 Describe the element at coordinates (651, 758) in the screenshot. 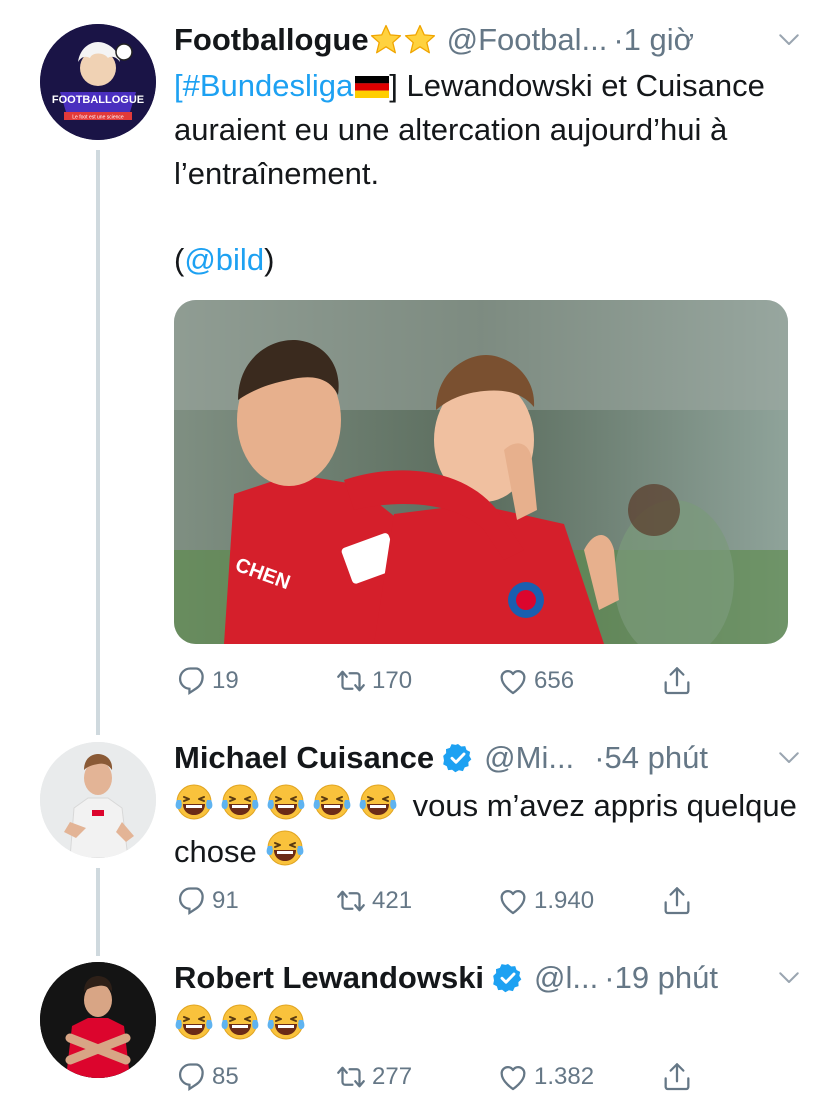

I see `timestamp: ·54 phút` at that location.